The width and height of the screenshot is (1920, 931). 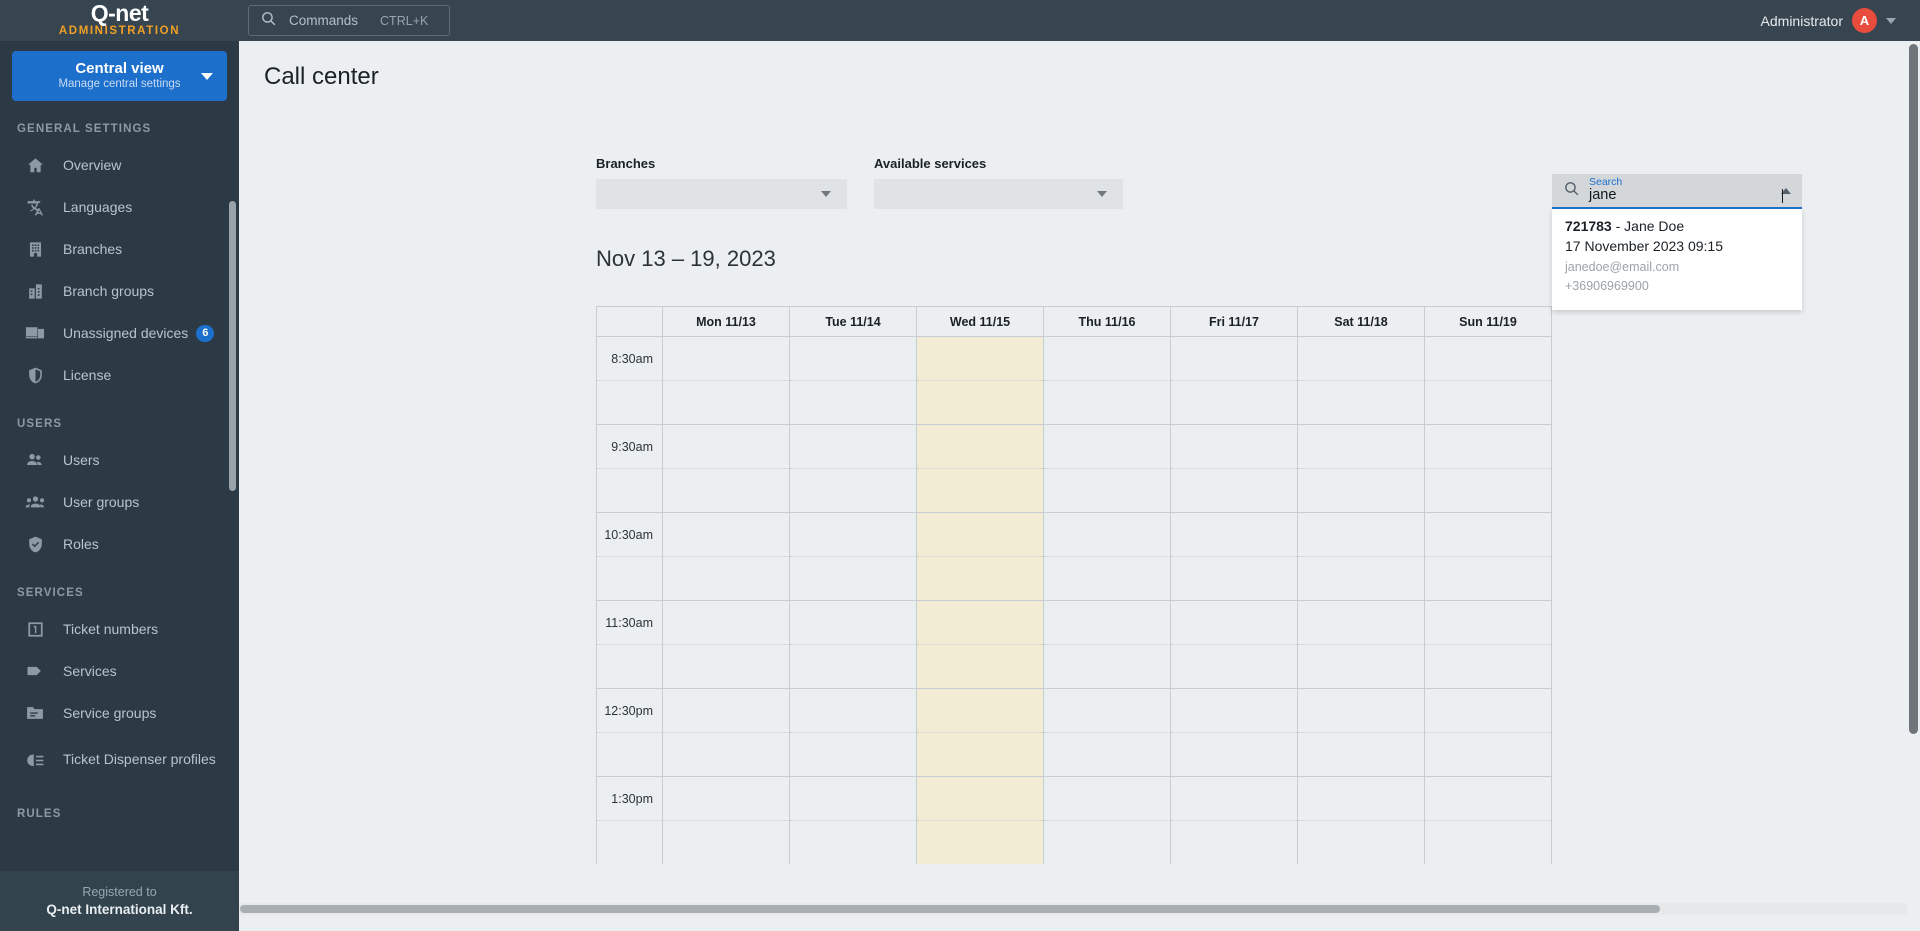 I want to click on sidebar-item-license: License, so click(x=119, y=375).